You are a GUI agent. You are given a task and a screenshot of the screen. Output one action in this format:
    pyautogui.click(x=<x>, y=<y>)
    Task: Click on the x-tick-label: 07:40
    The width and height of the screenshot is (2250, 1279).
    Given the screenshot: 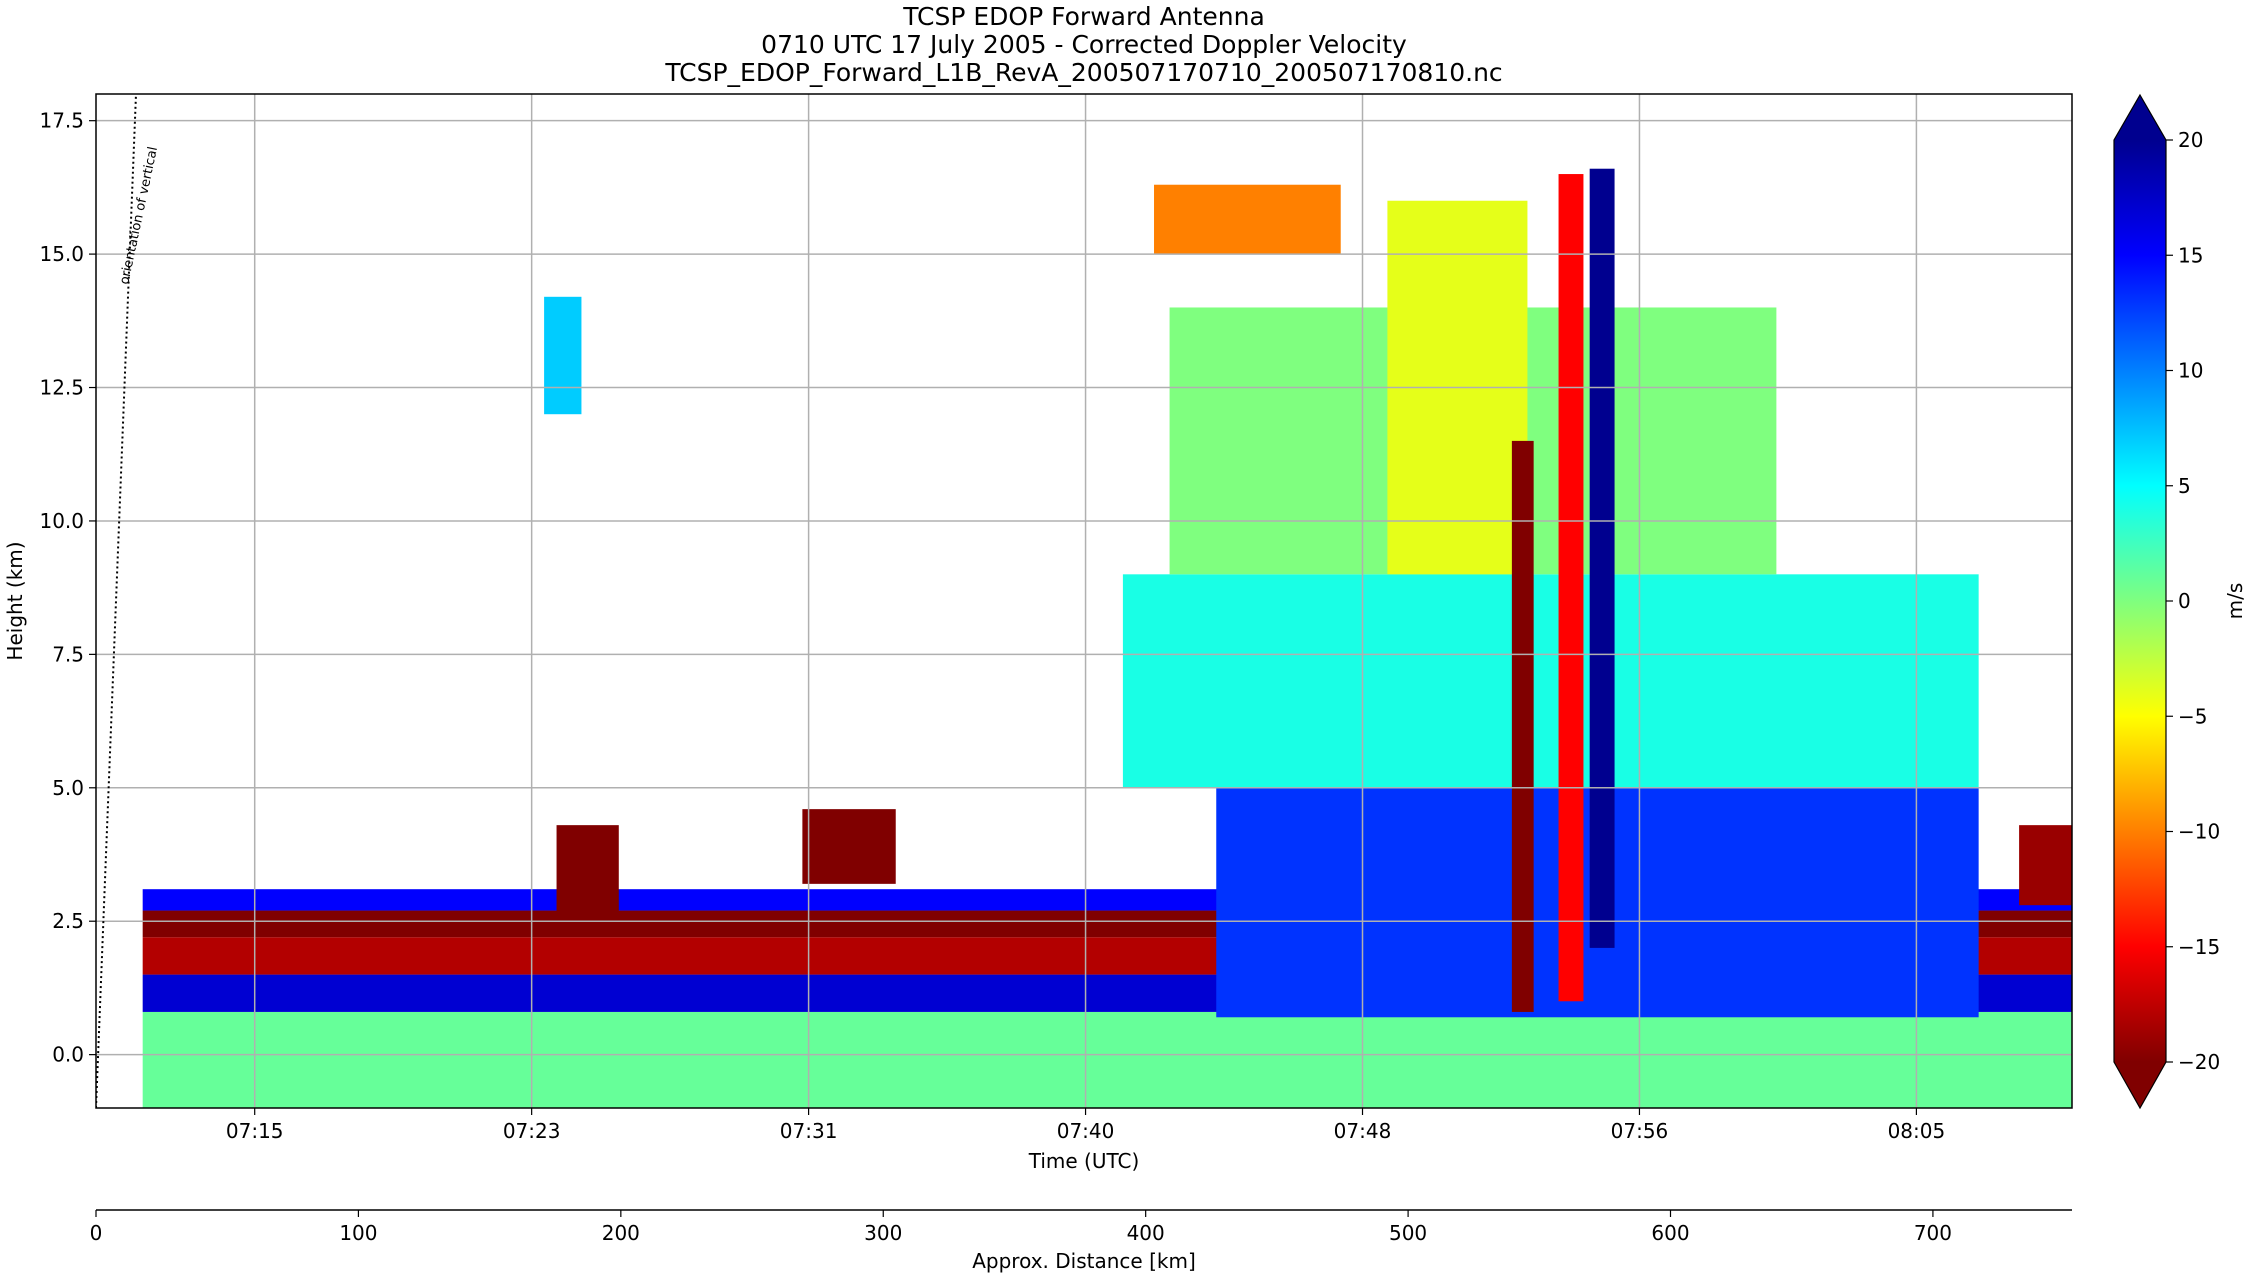 What is the action you would take?
    pyautogui.click(x=1086, y=1131)
    